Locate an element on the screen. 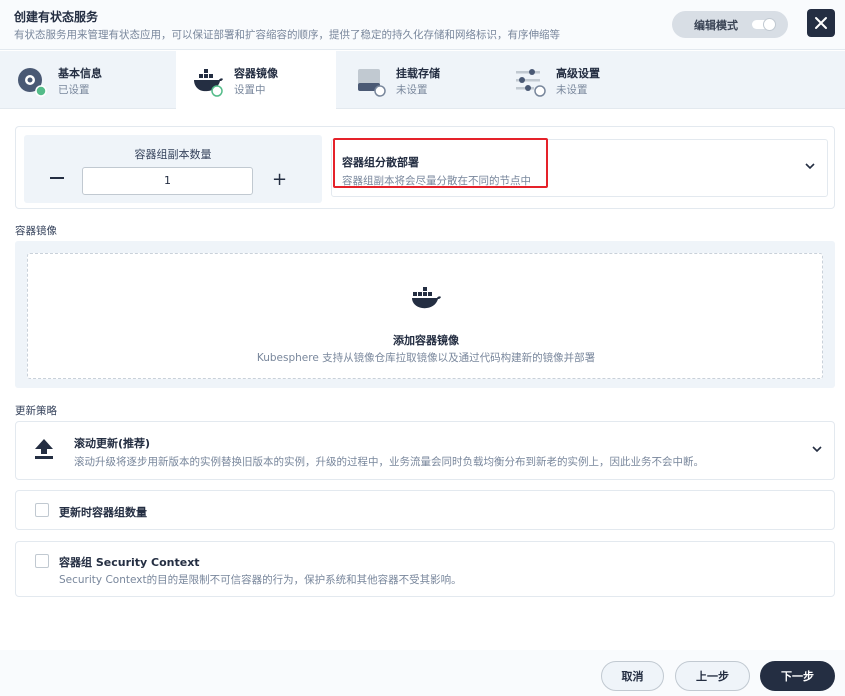  replica-count-label: 容器组副本数量 is located at coordinates (173, 154).